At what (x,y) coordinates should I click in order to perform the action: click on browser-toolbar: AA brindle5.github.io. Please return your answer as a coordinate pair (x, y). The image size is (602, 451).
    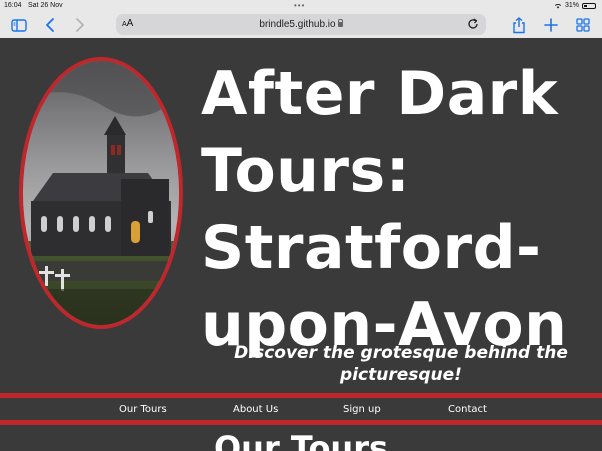
    Looking at the image, I should click on (301, 25).